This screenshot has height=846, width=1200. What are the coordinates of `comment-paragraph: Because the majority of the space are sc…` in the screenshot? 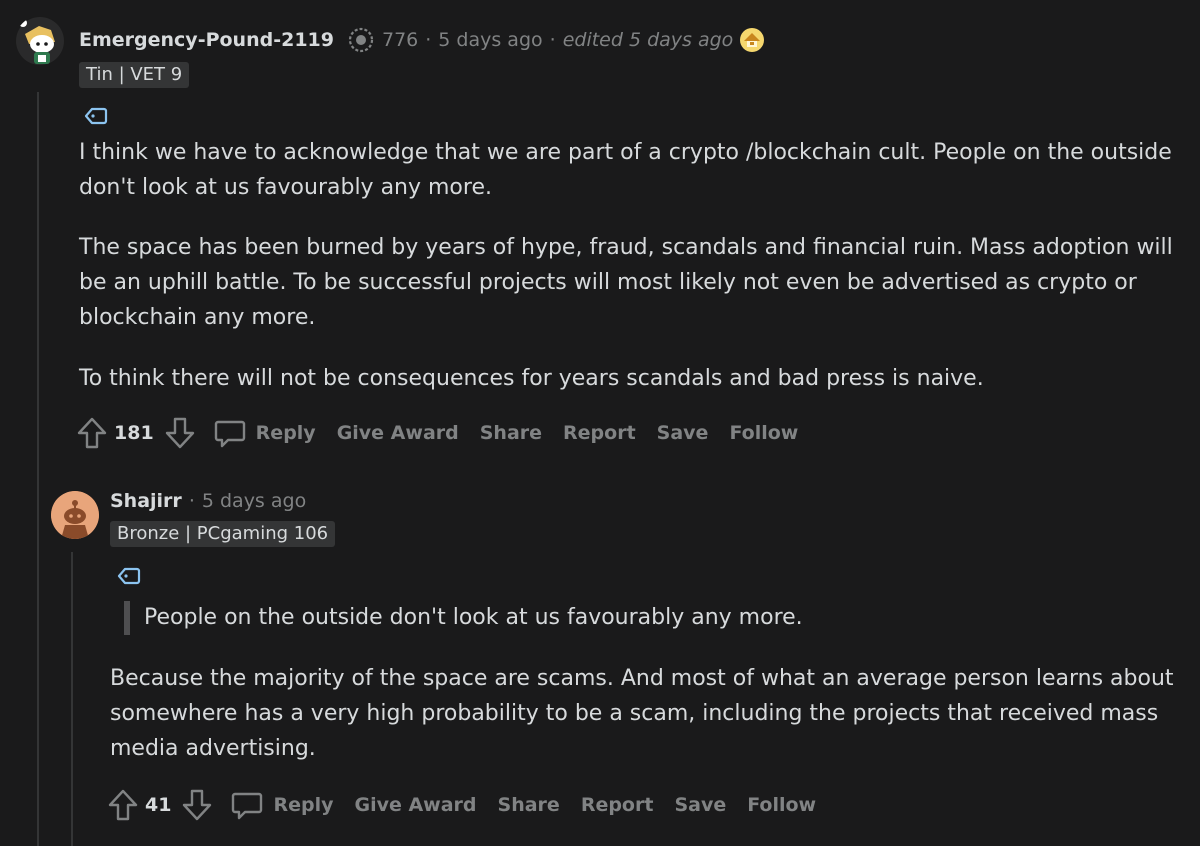 It's located at (642, 713).